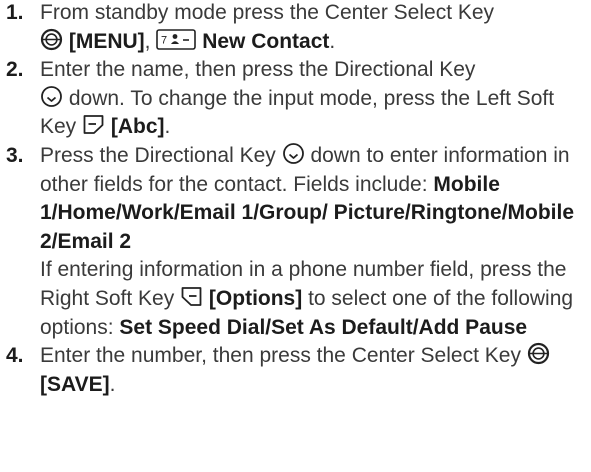  Describe the element at coordinates (106, 41) in the screenshot. I see `menu-key-label: [MENU]` at that location.